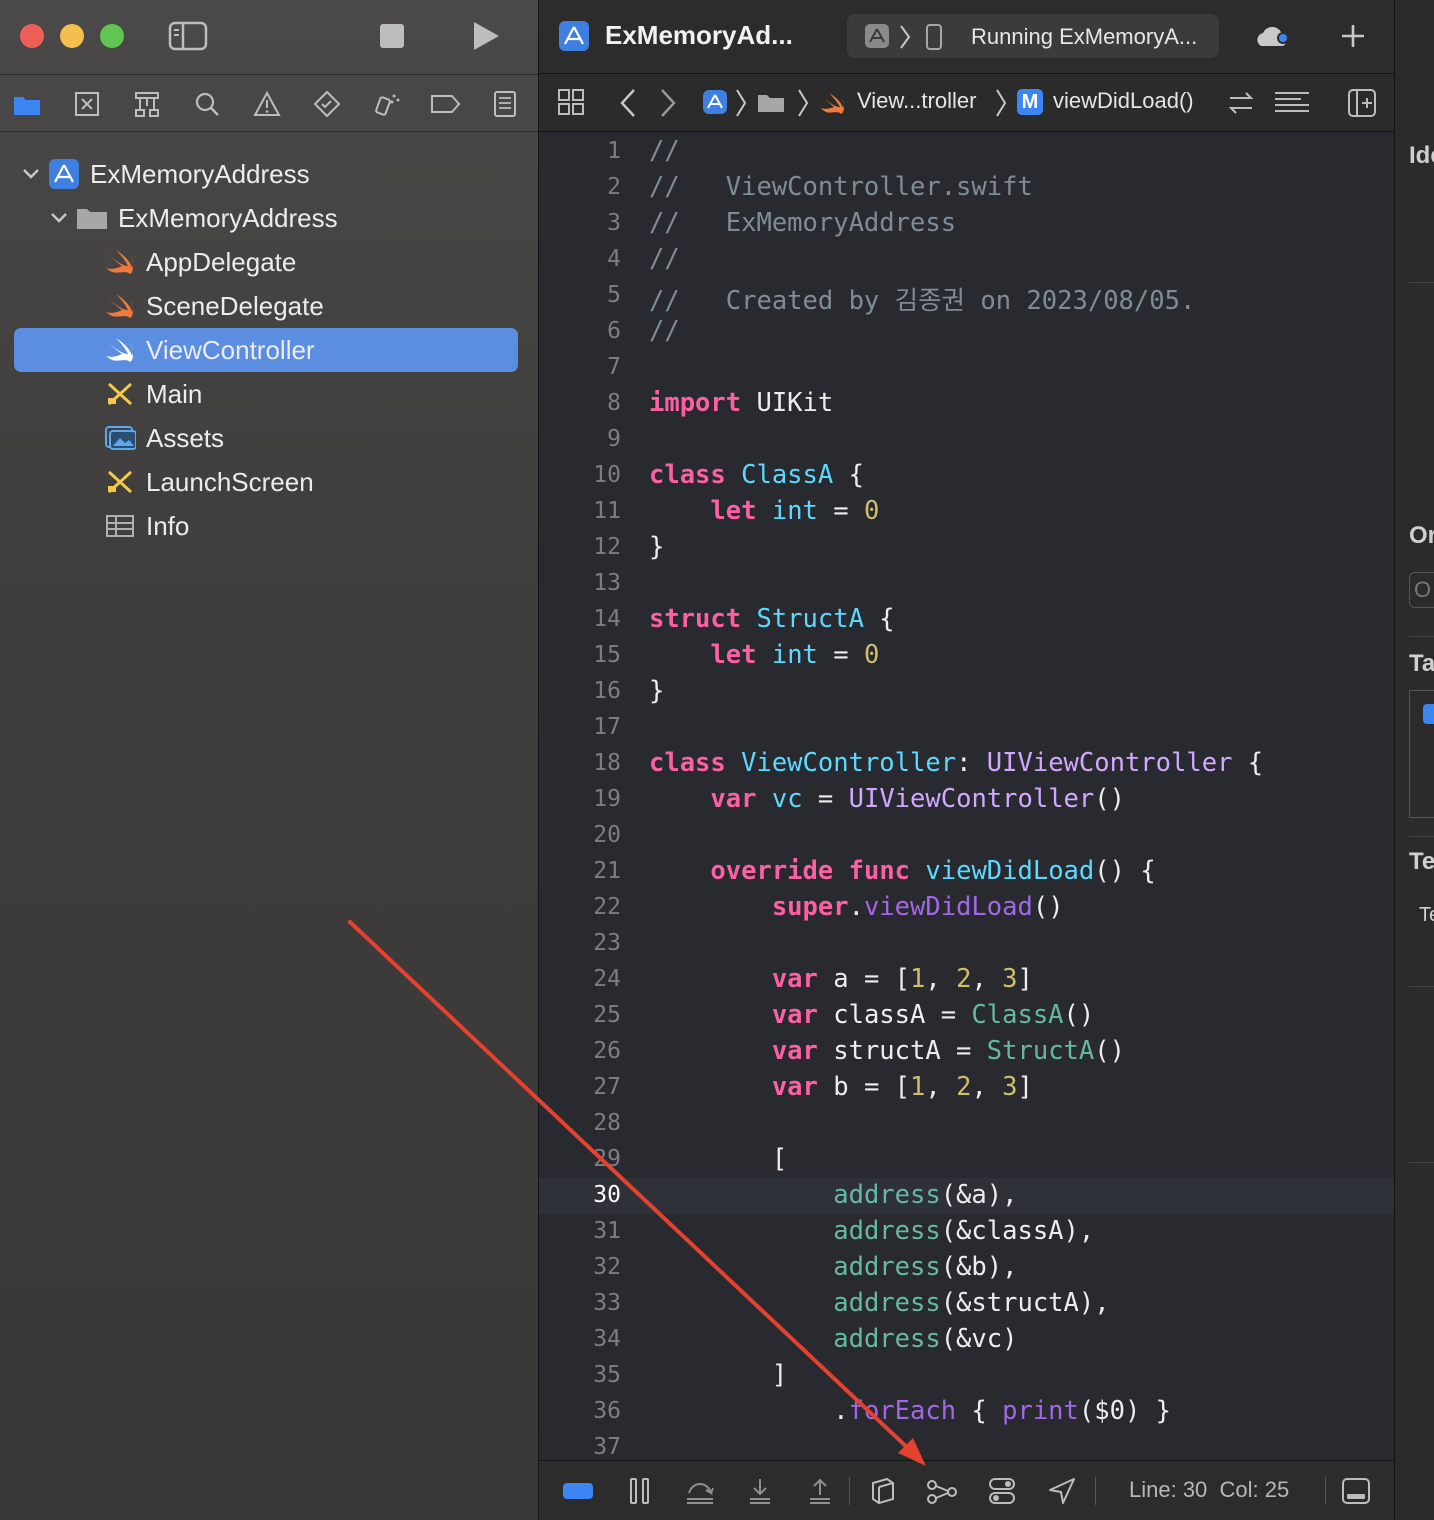 The height and width of the screenshot is (1520, 1434). What do you see at coordinates (31, 174) in the screenshot?
I see `chevron-down-icon` at bounding box center [31, 174].